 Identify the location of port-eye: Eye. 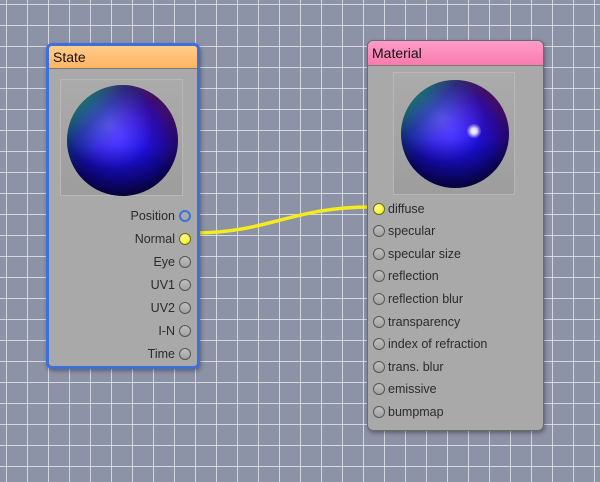
(172, 261).